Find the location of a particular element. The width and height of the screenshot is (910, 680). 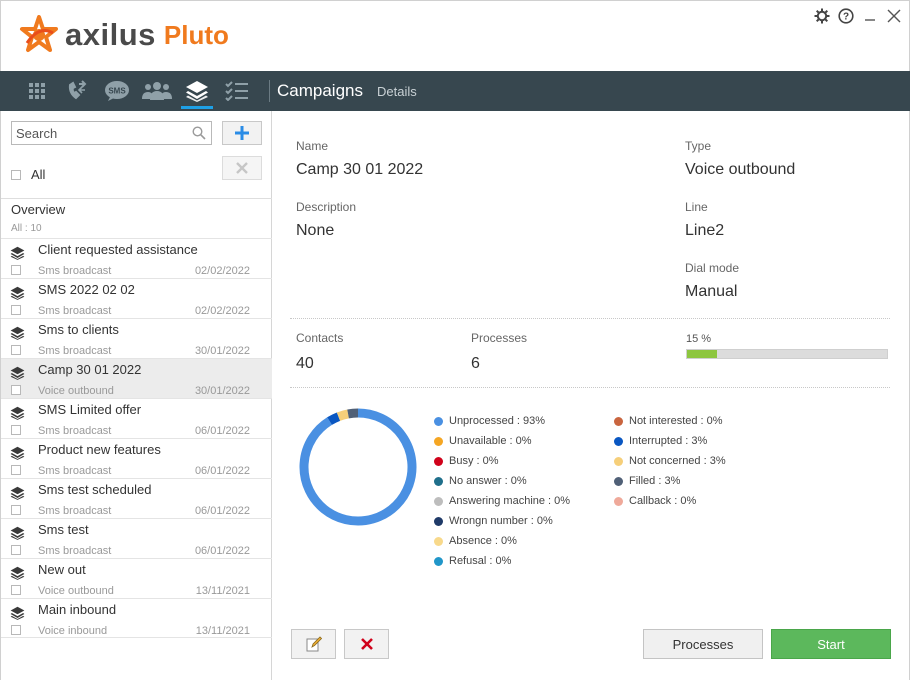

legend-label: Interrupted : 3% is located at coordinates (668, 441).